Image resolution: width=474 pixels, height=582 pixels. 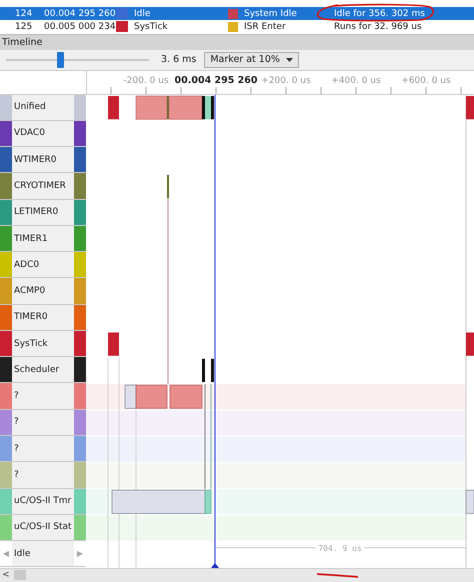 What do you see at coordinates (5, 575) in the screenshot?
I see `scroll-left-button: <` at bounding box center [5, 575].